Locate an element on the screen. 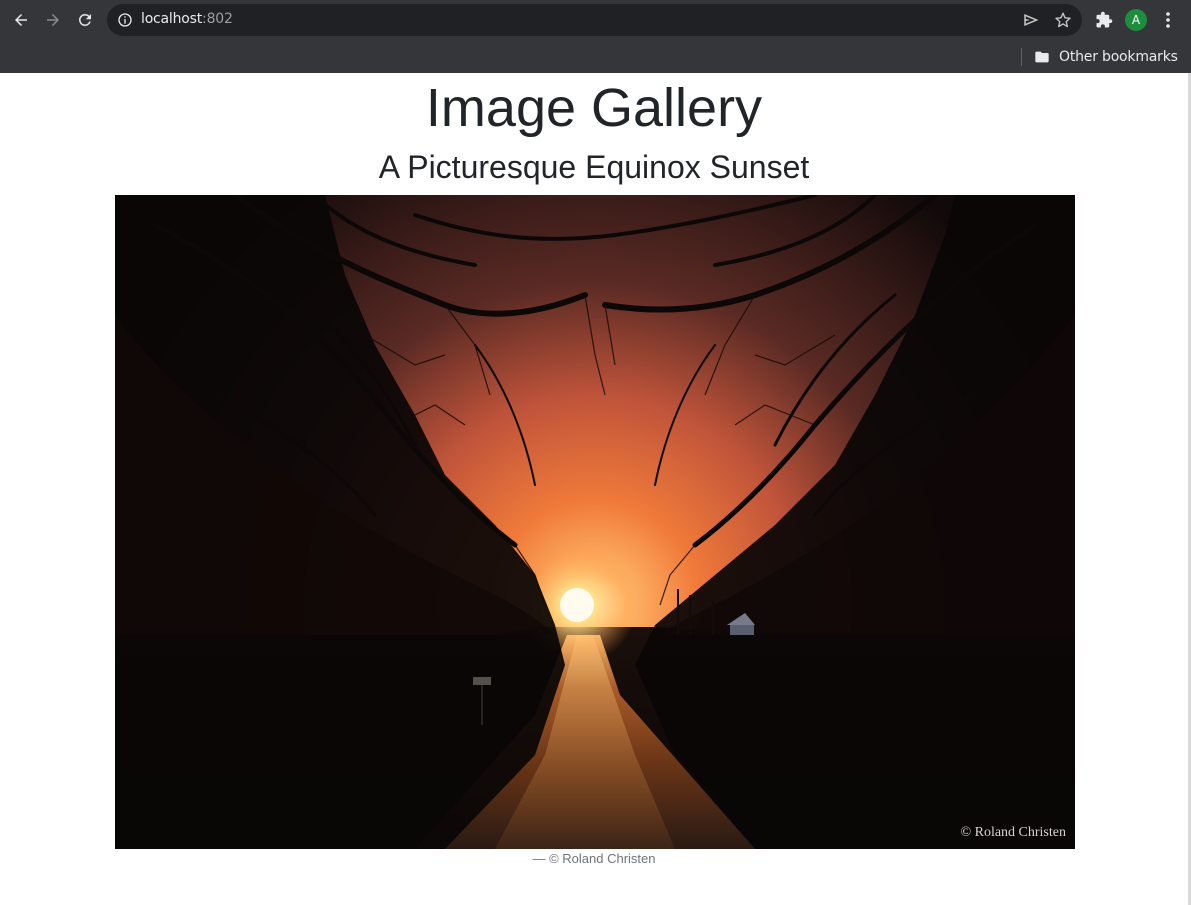 The image size is (1191, 905). profile-avatar: A is located at coordinates (1136, 20).